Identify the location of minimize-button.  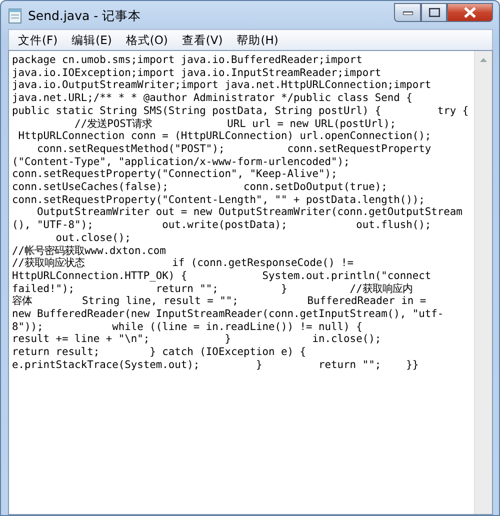
(407, 12).